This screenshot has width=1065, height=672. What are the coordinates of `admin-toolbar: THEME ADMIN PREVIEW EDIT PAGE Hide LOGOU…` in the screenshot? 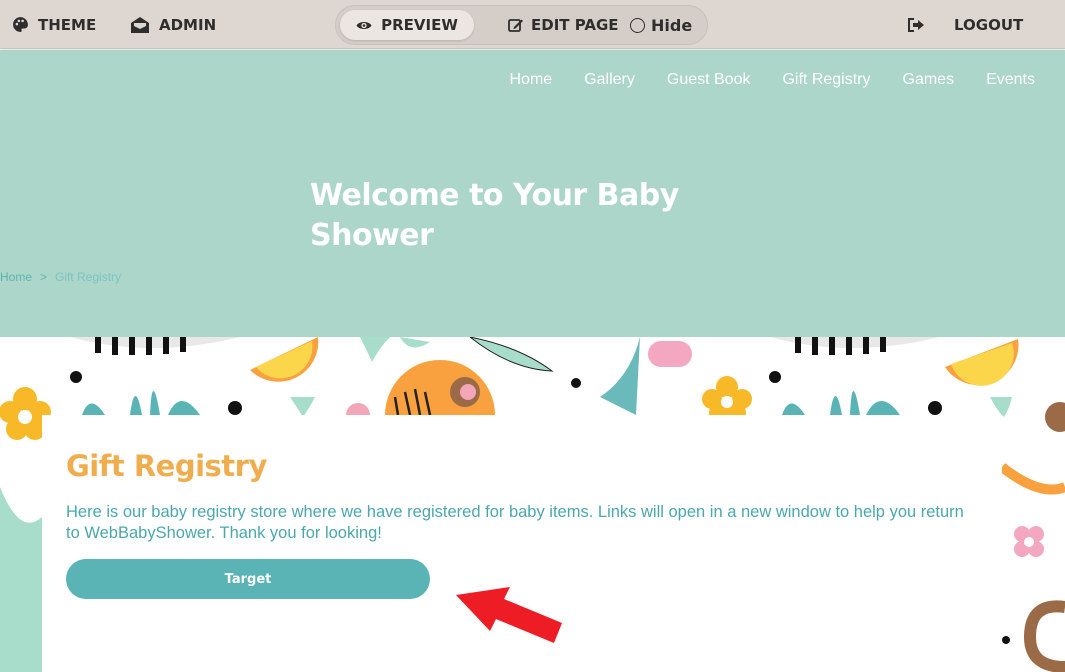 It's located at (532, 24).